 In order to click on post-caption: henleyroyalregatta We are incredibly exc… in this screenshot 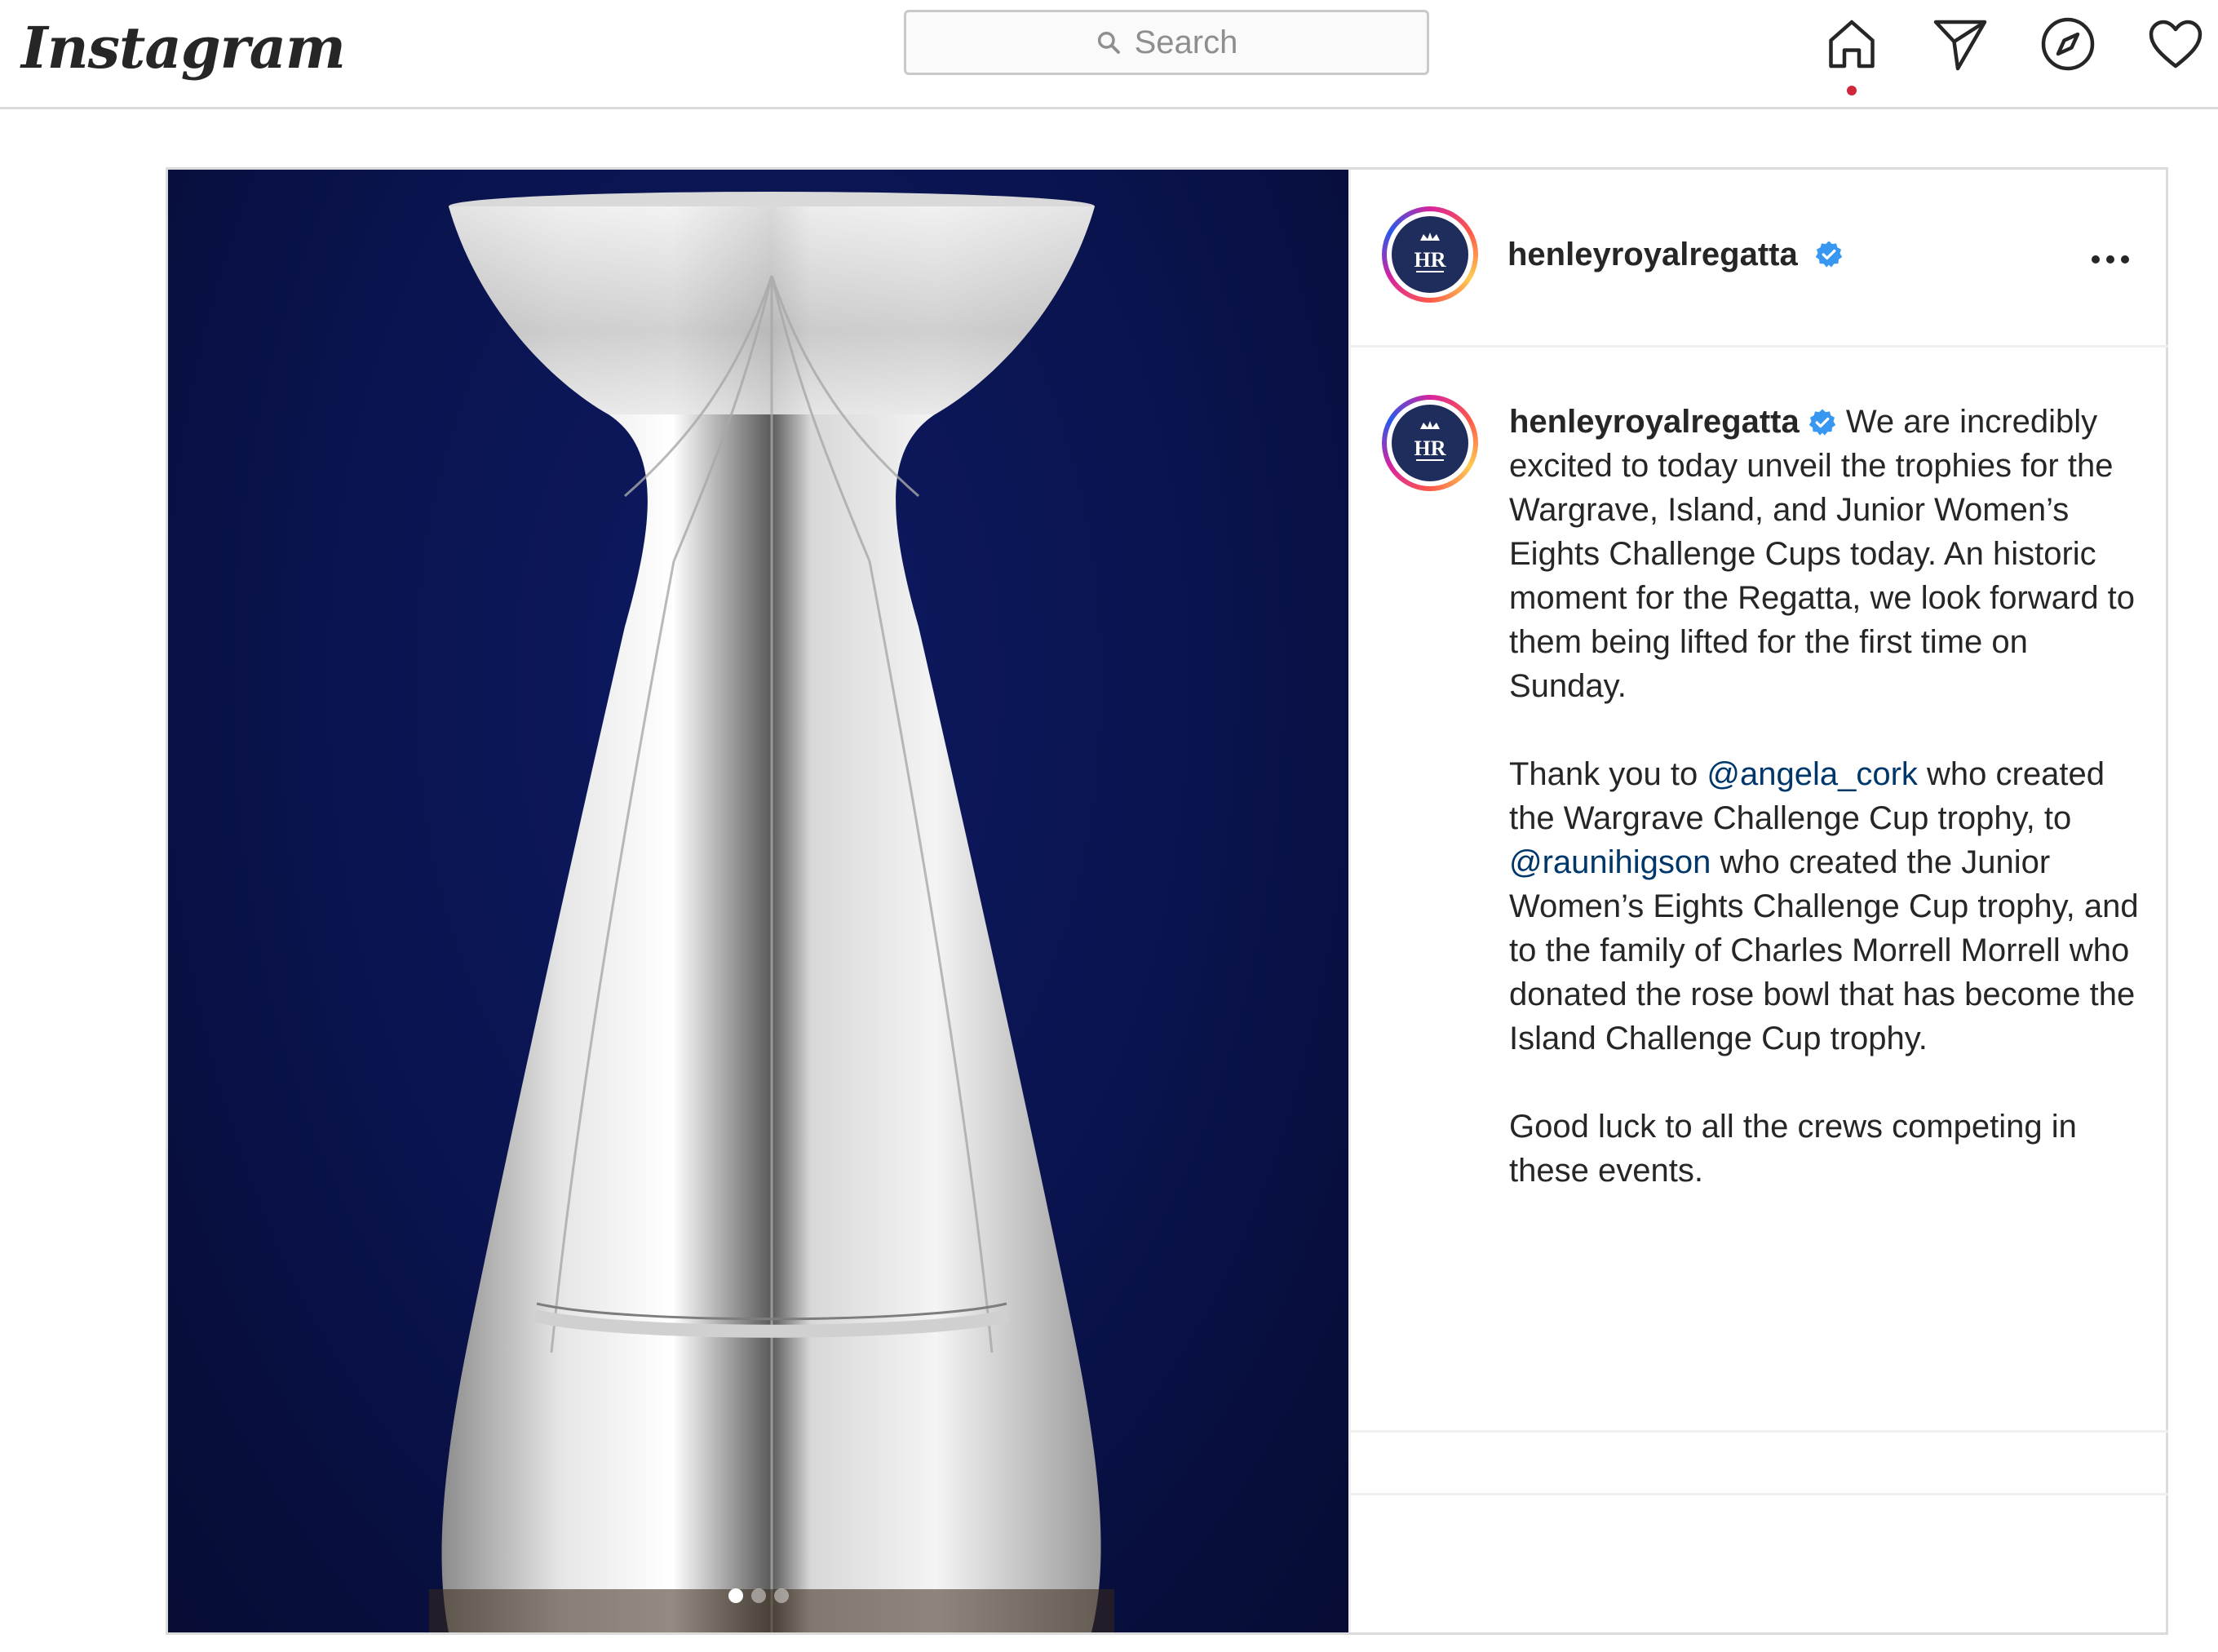, I will do `click(1827, 796)`.